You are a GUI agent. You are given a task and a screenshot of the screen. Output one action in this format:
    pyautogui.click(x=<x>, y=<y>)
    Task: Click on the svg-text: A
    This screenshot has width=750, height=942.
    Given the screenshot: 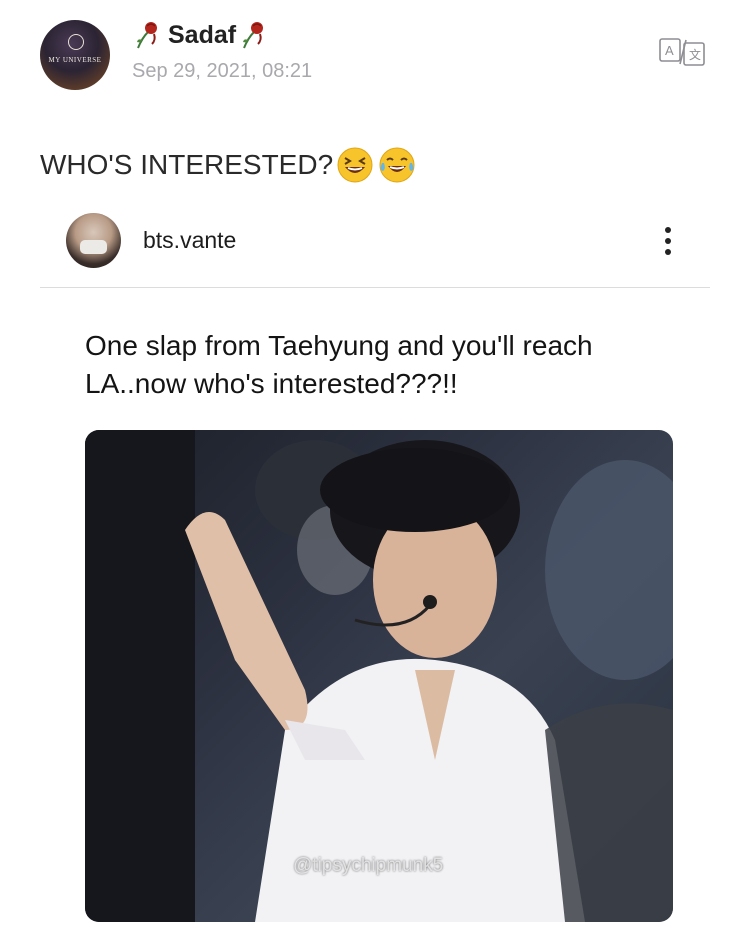 What is the action you would take?
    pyautogui.click(x=669, y=50)
    